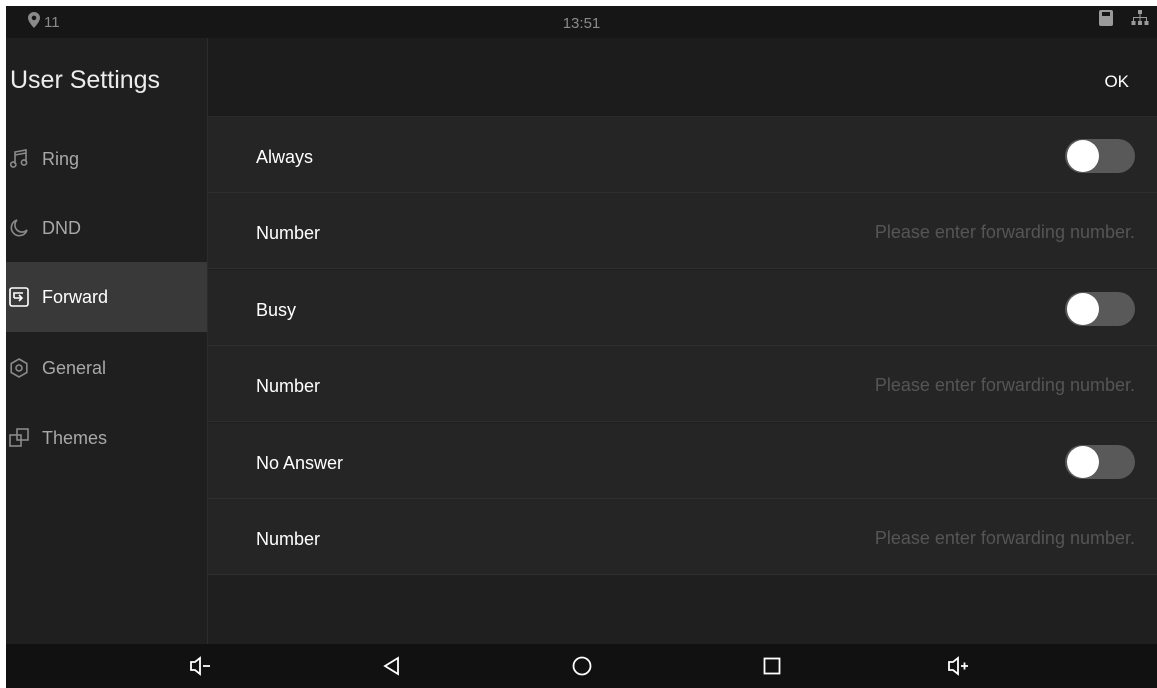 The width and height of the screenshot is (1157, 688). I want to click on volume-down-icon, so click(200, 666).